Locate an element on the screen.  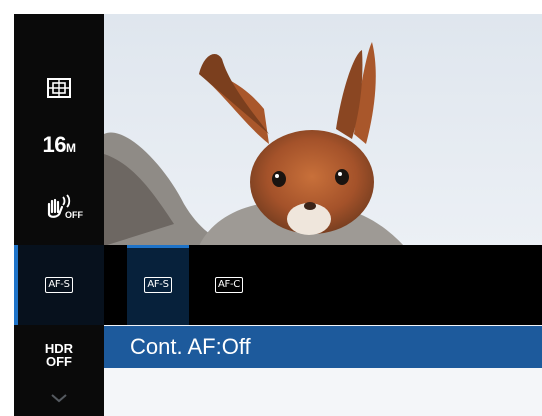
sidebar-item-metering is located at coordinates (59, 88).